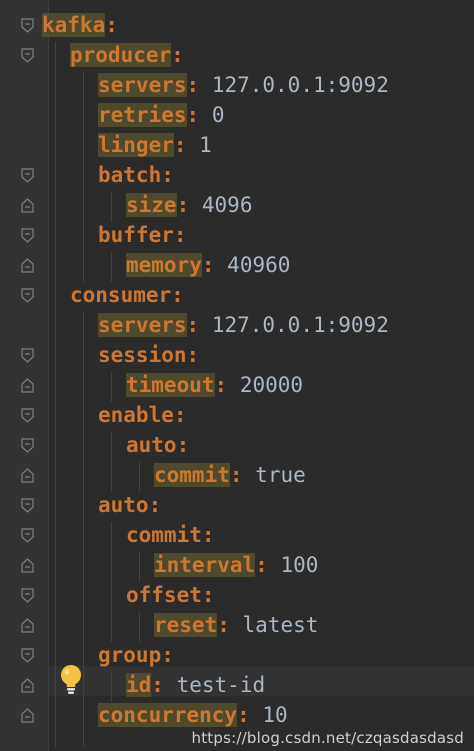 This screenshot has width=474, height=751. Describe the element at coordinates (136, 145) in the screenshot. I see `yaml-key: linger` at that location.